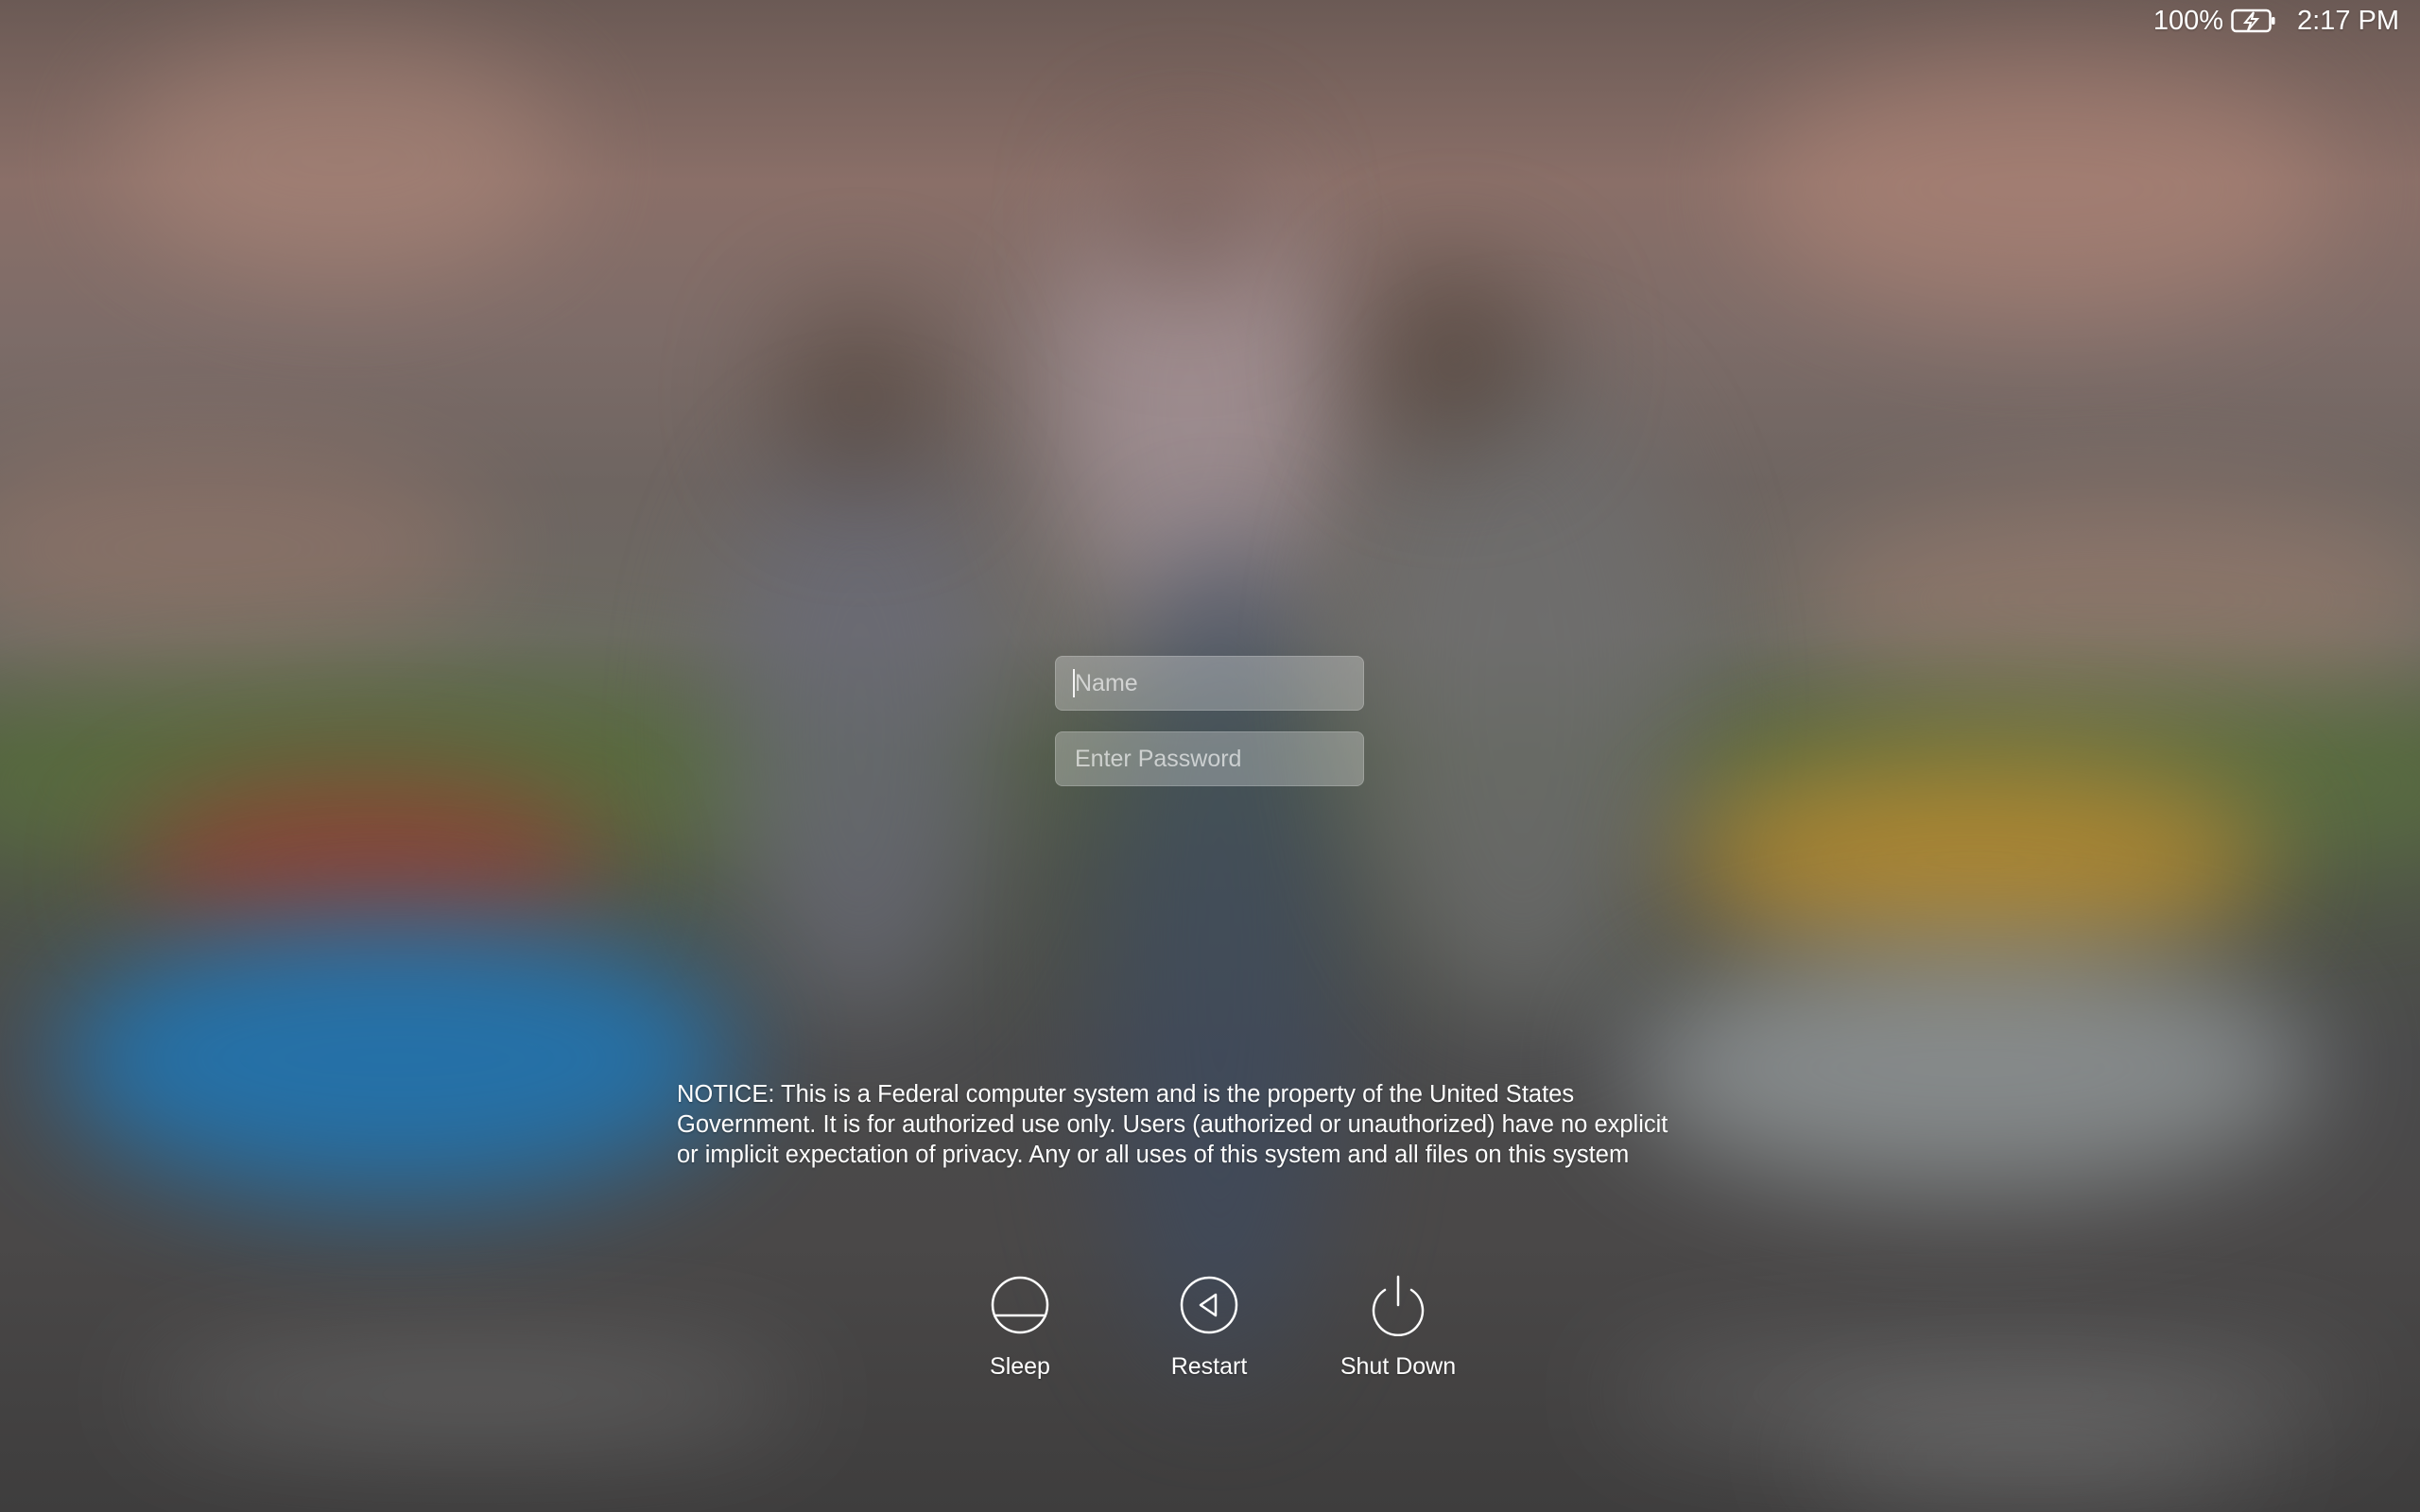 This screenshot has height=1512, width=2420. I want to click on restart-icon, so click(1209, 1305).